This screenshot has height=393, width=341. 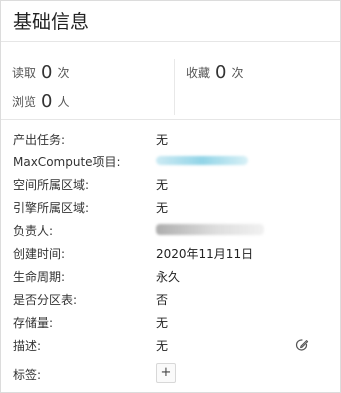 I want to click on output-task-label: 产出任务:, so click(x=39, y=140).